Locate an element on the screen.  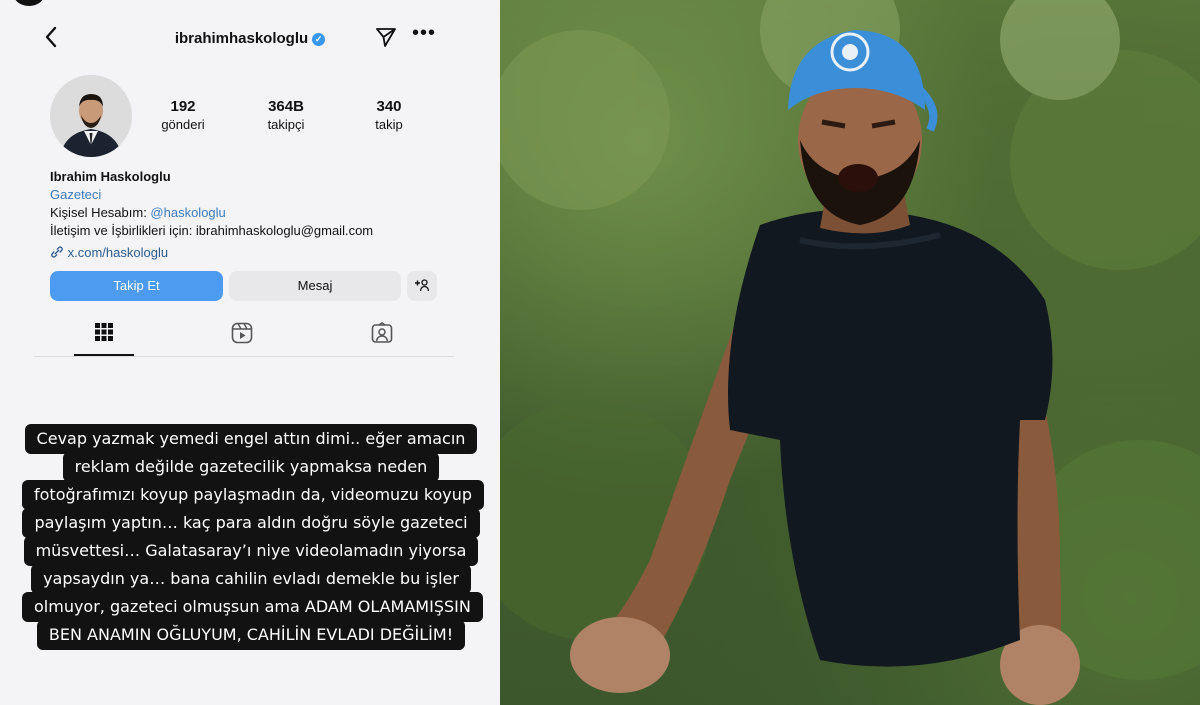
verified-badge-icon: ✓ is located at coordinates (319, 39).